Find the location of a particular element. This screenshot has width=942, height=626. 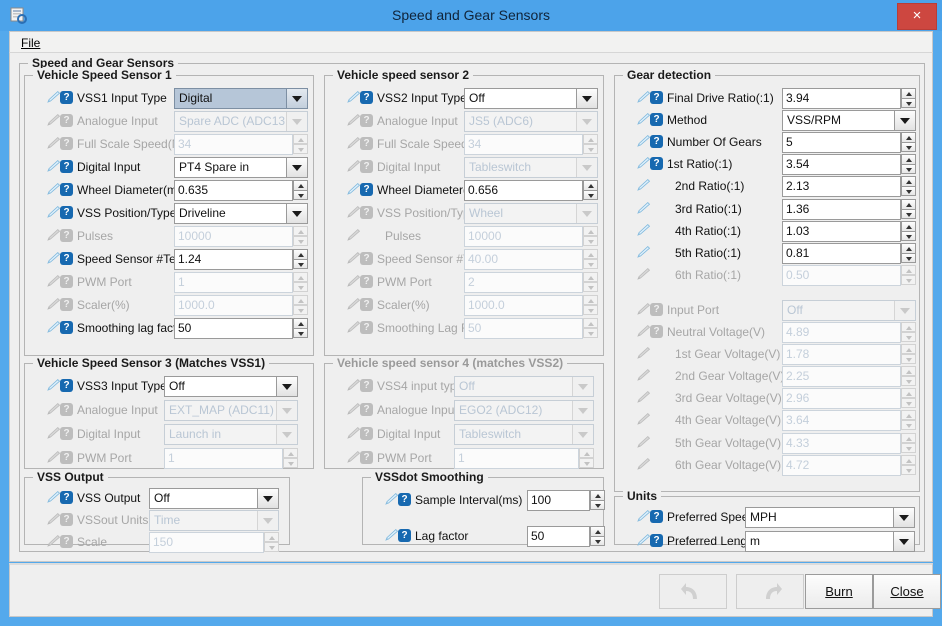

redo-button is located at coordinates (770, 591).